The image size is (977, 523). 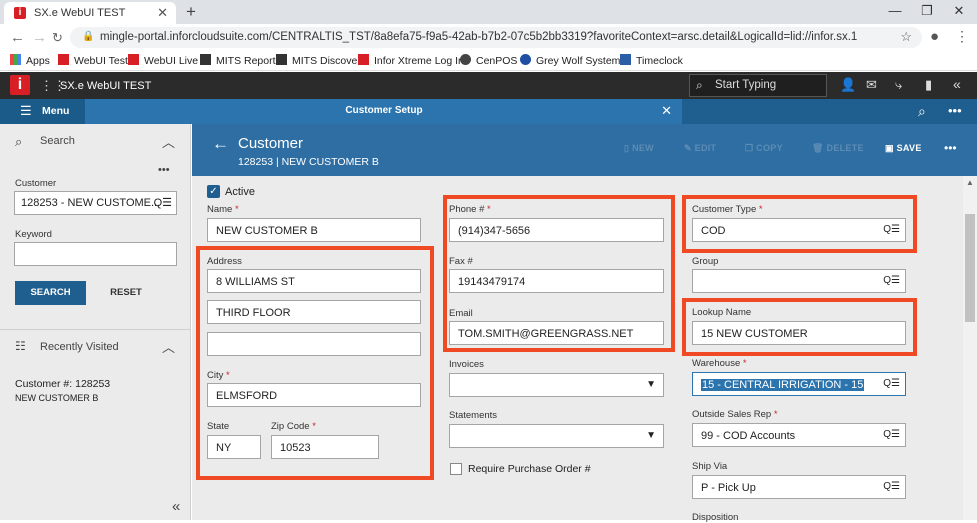 I want to click on scroll-up-icon: ▲, so click(x=970, y=182).